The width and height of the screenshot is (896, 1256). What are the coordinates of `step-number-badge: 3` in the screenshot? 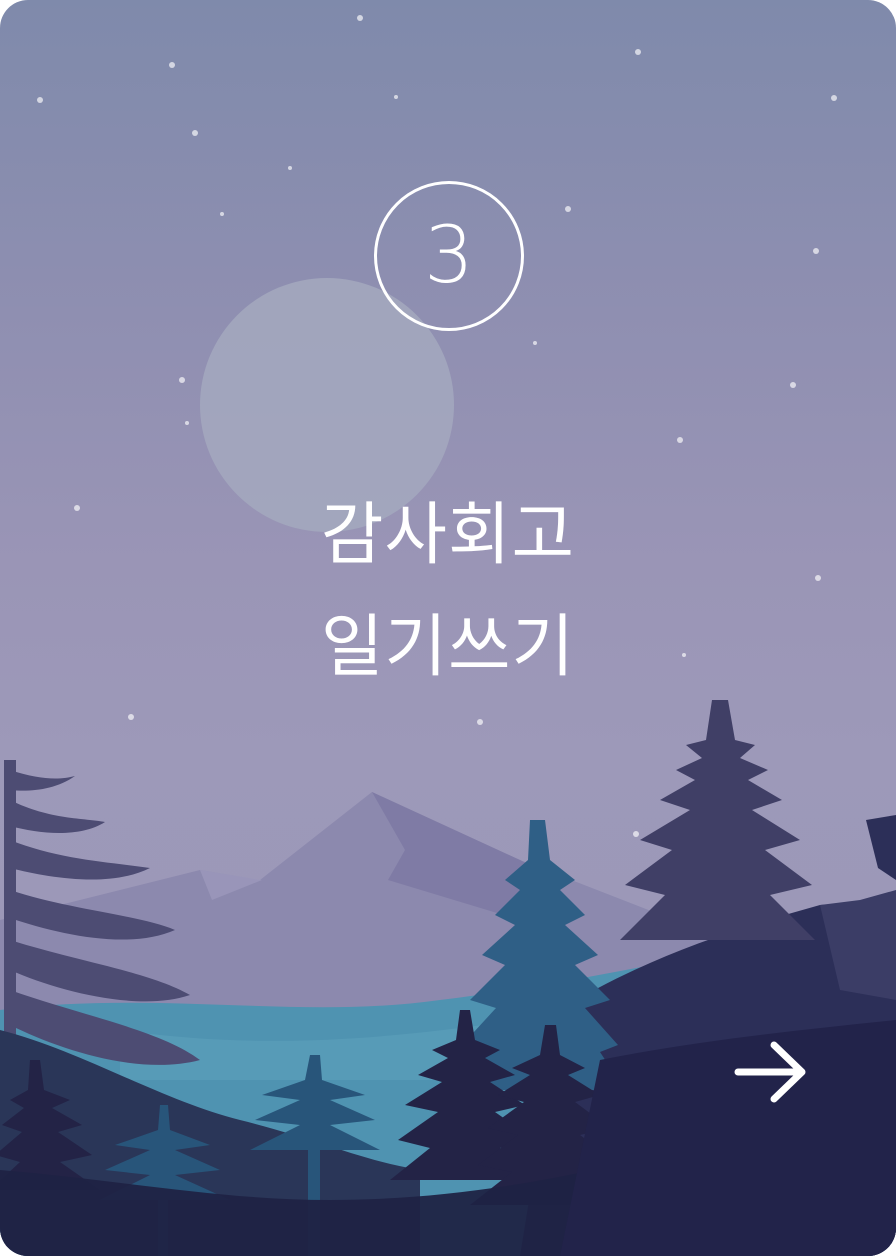 It's located at (449, 256).